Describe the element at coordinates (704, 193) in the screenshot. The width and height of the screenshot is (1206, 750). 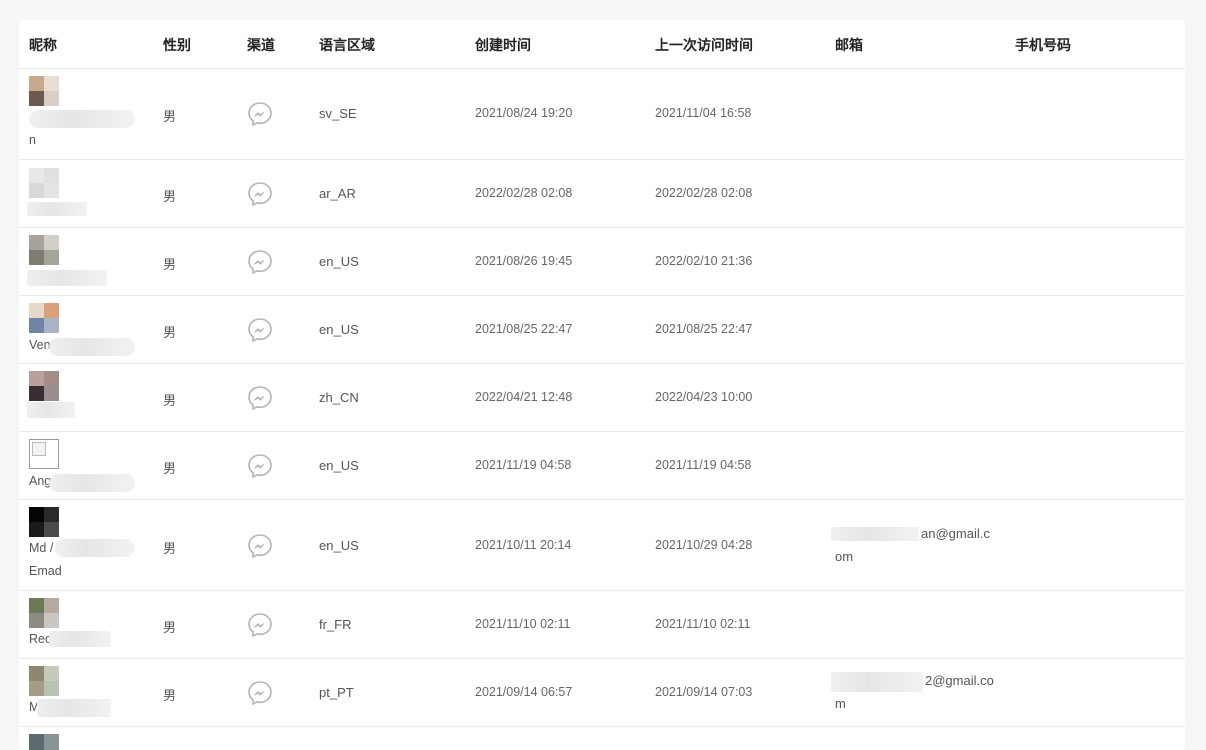
I see `last-visit-cell: 2022/02/28 02:08` at that location.